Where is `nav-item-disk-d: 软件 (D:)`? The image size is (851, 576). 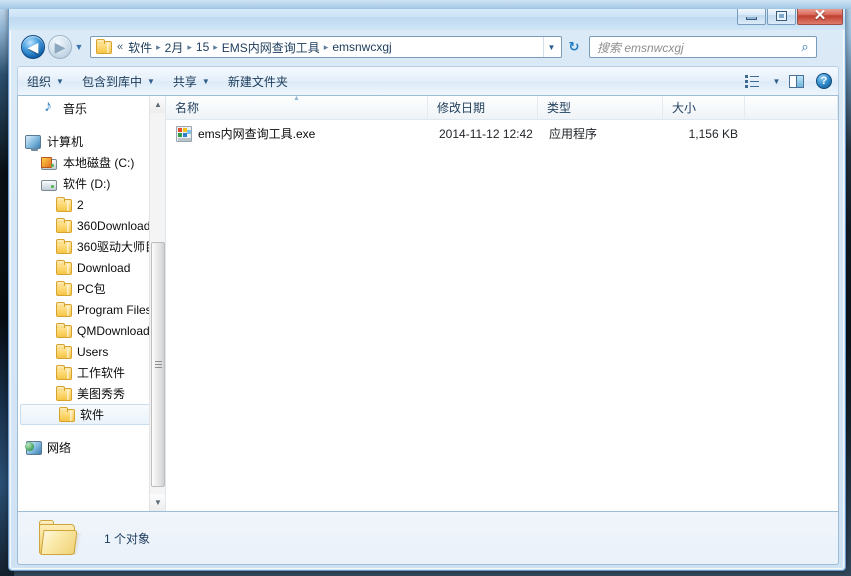
nav-item-disk-d: 软件 (D:) is located at coordinates (91, 183).